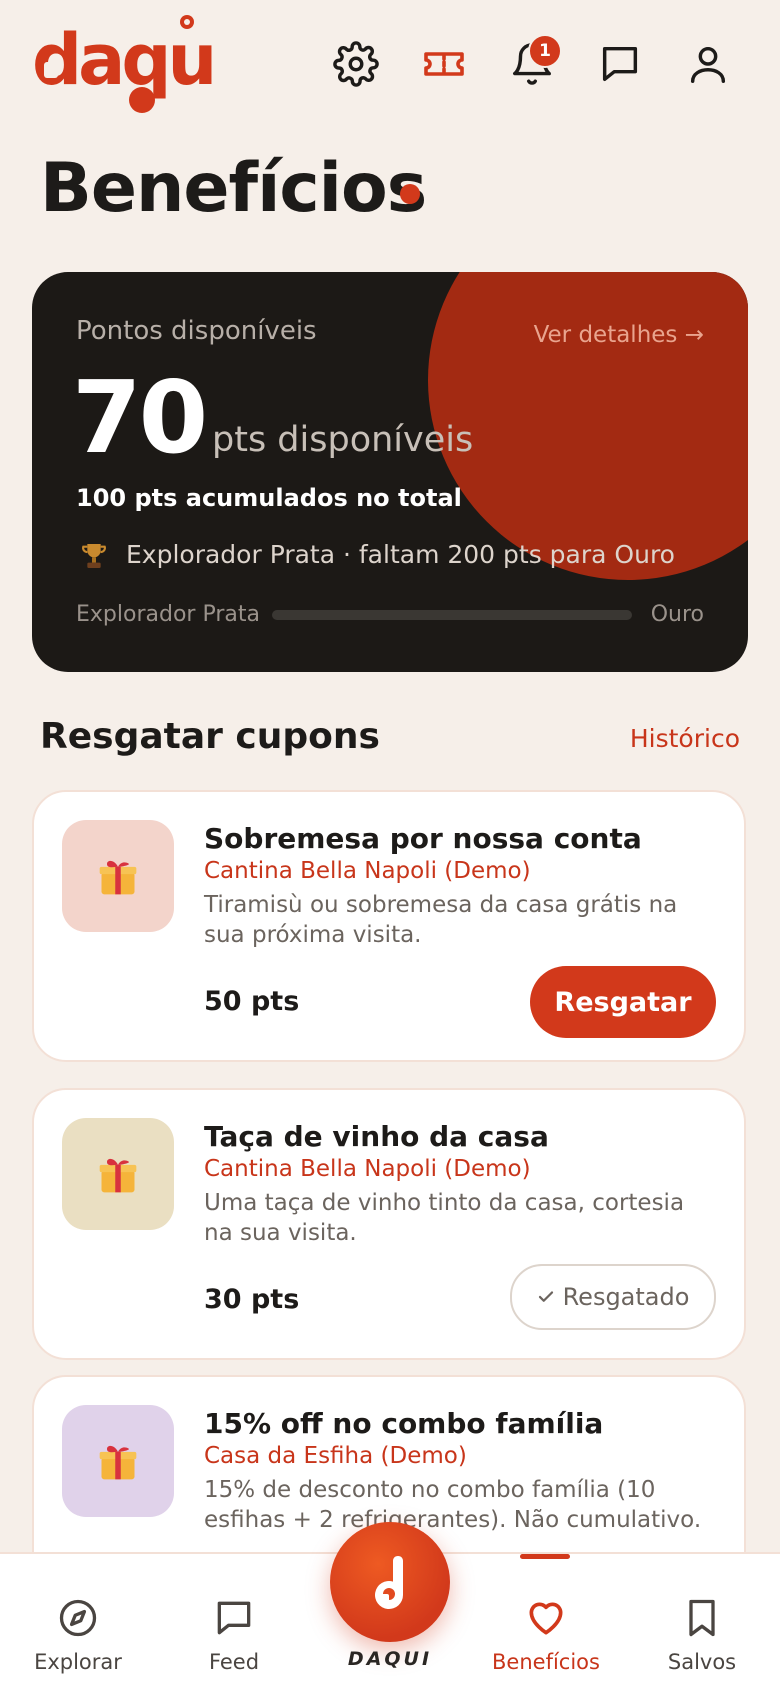 This screenshot has width=780, height=1690. What do you see at coordinates (94, 556) in the screenshot?
I see `trophy-icon` at bounding box center [94, 556].